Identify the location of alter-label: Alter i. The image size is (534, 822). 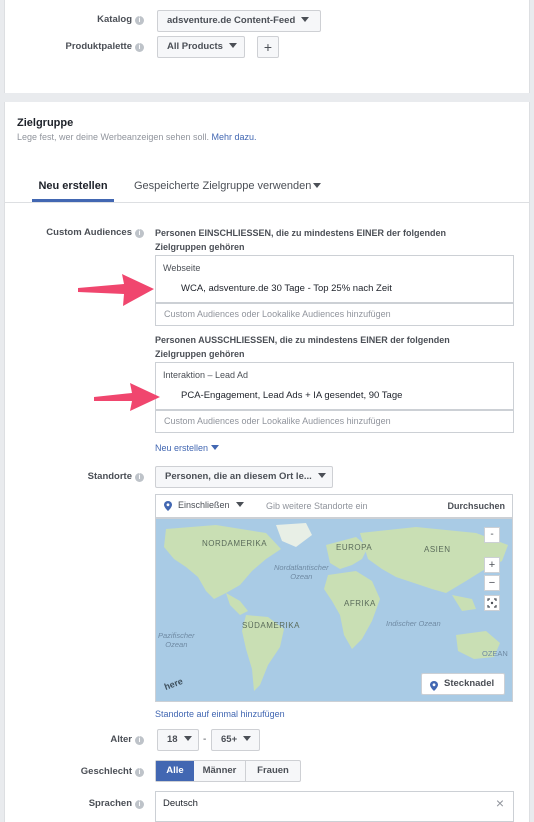
(127, 739).